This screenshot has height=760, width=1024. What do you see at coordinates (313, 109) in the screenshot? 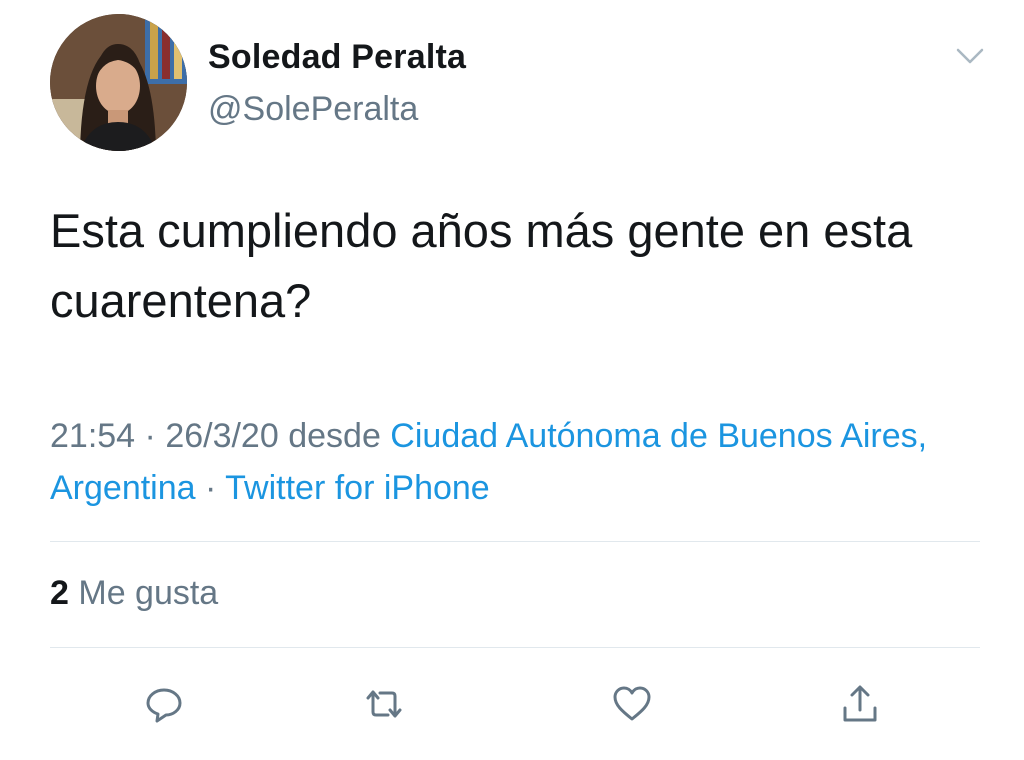
I see `author-handle: @SolePeralta` at bounding box center [313, 109].